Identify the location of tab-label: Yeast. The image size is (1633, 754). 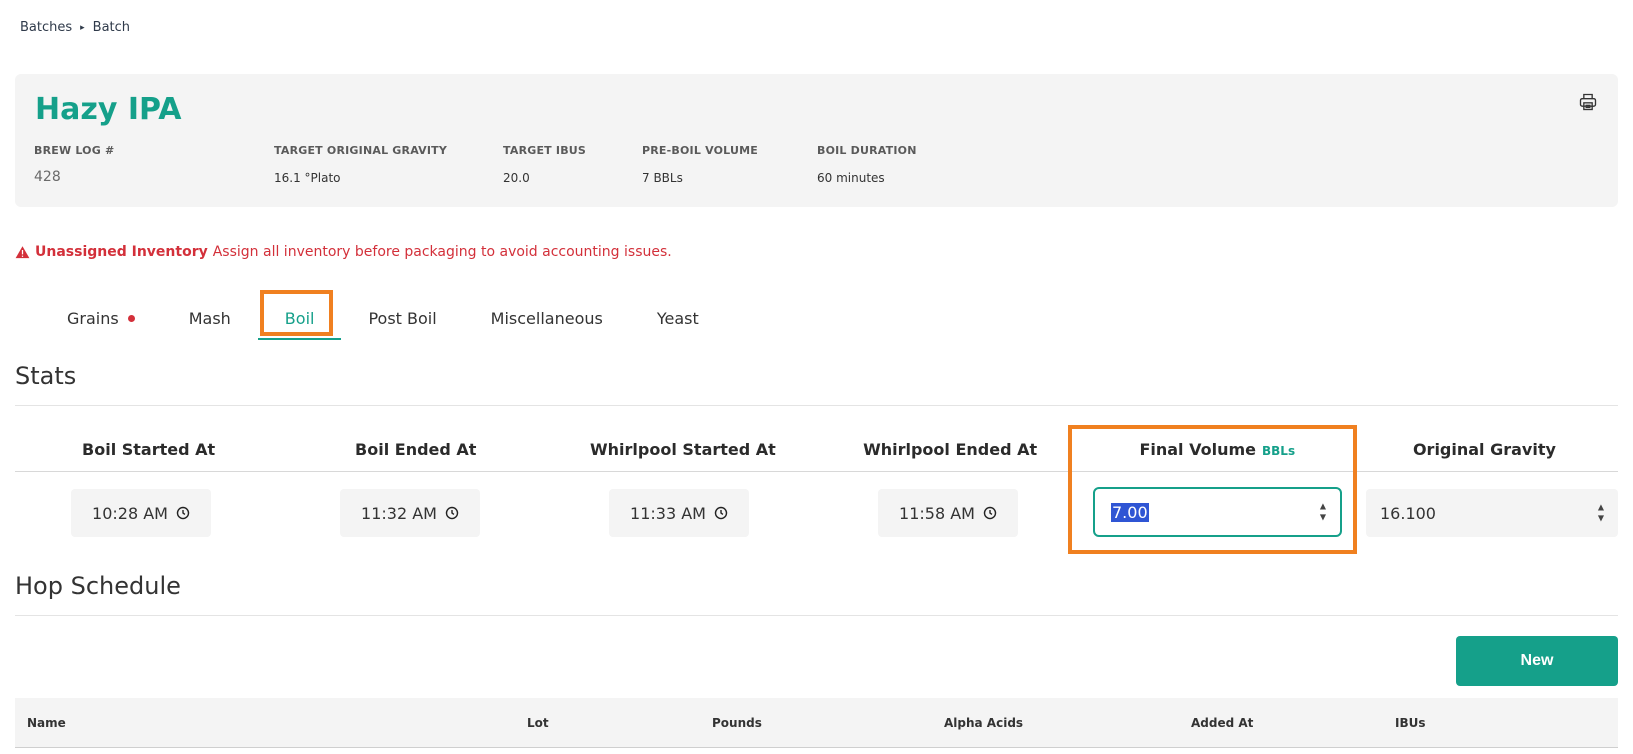
(677, 318).